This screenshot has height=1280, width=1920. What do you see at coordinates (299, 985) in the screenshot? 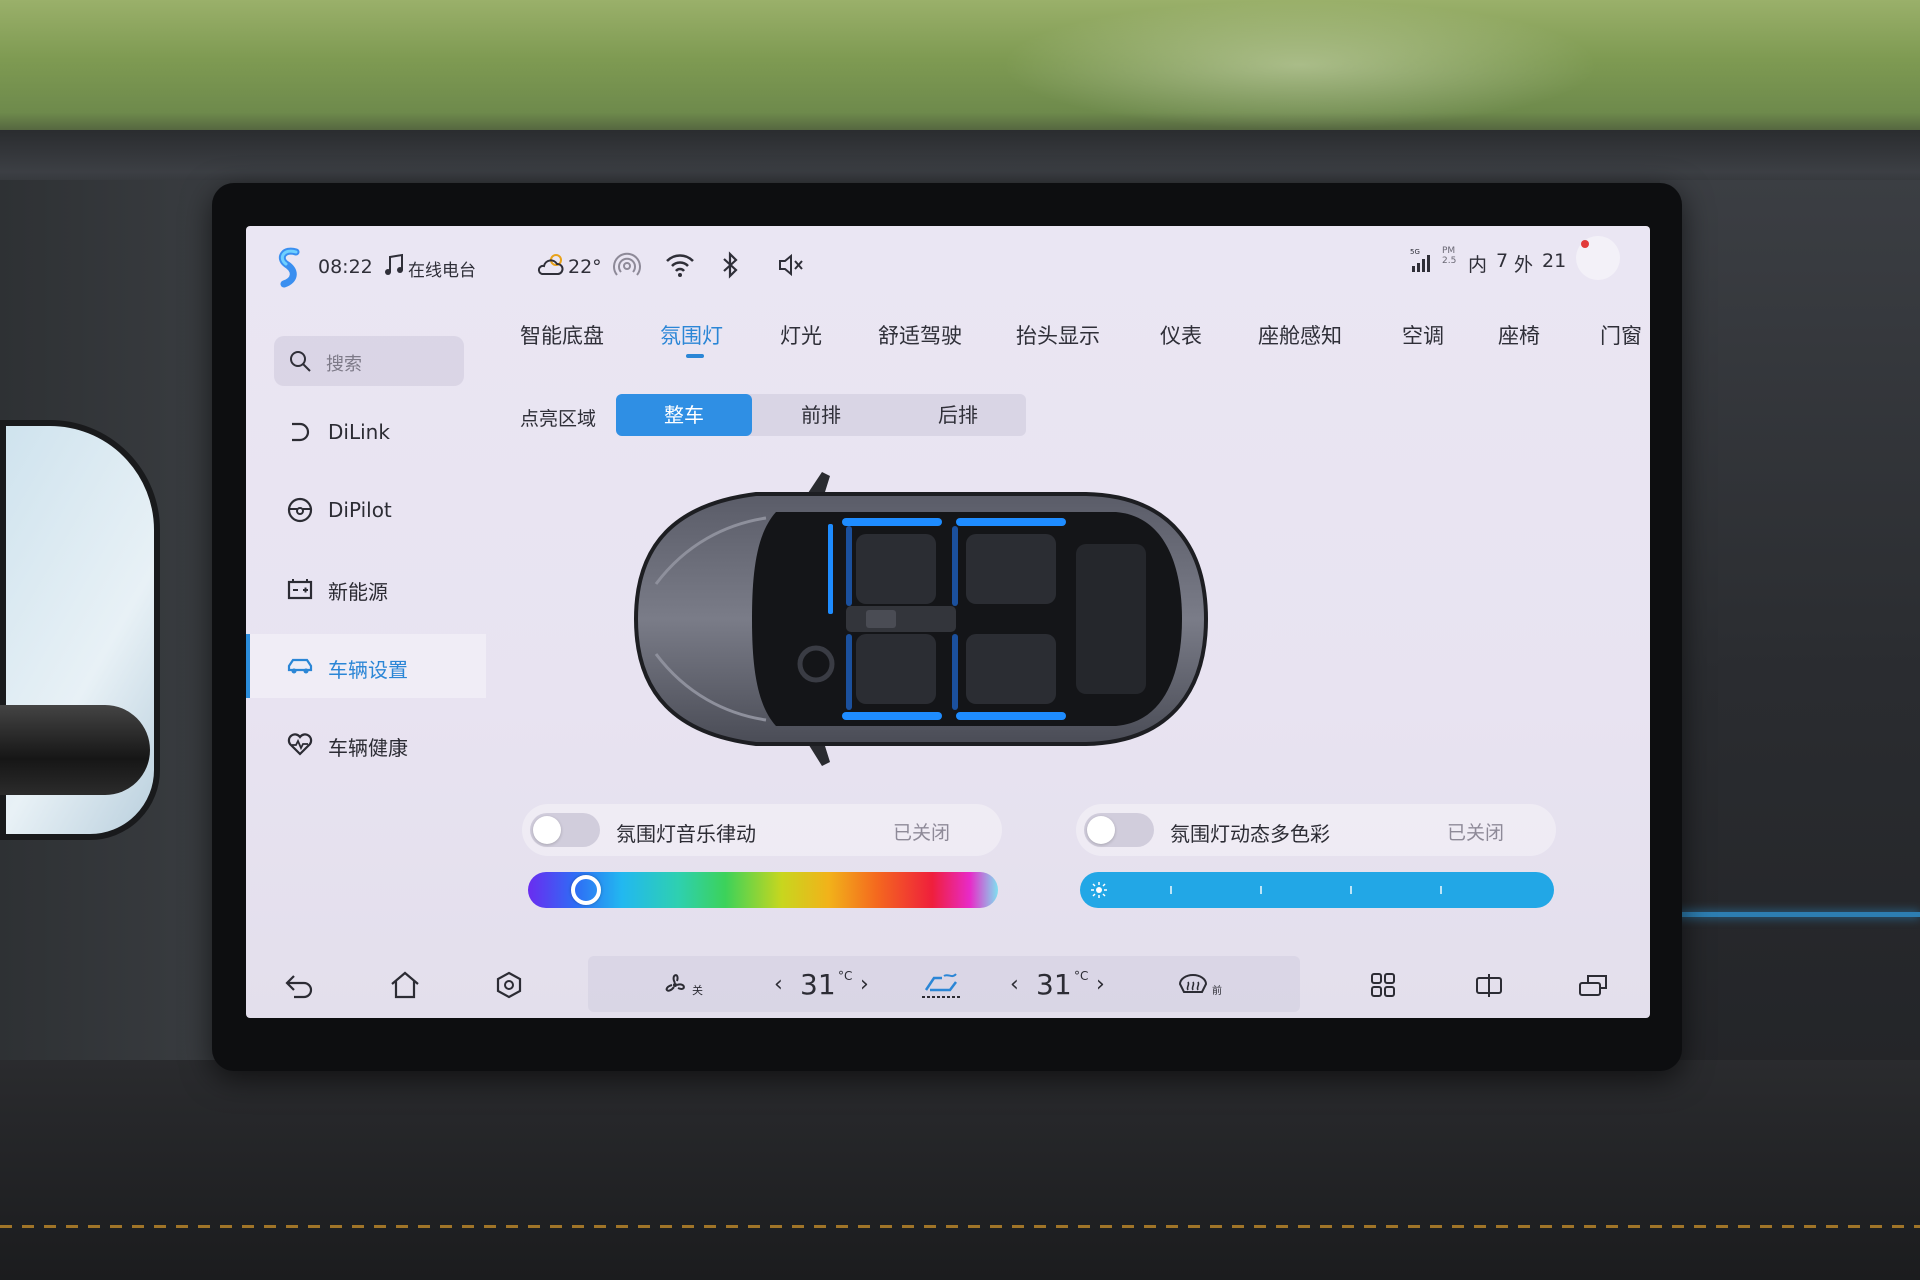
I see `back-icon` at bounding box center [299, 985].